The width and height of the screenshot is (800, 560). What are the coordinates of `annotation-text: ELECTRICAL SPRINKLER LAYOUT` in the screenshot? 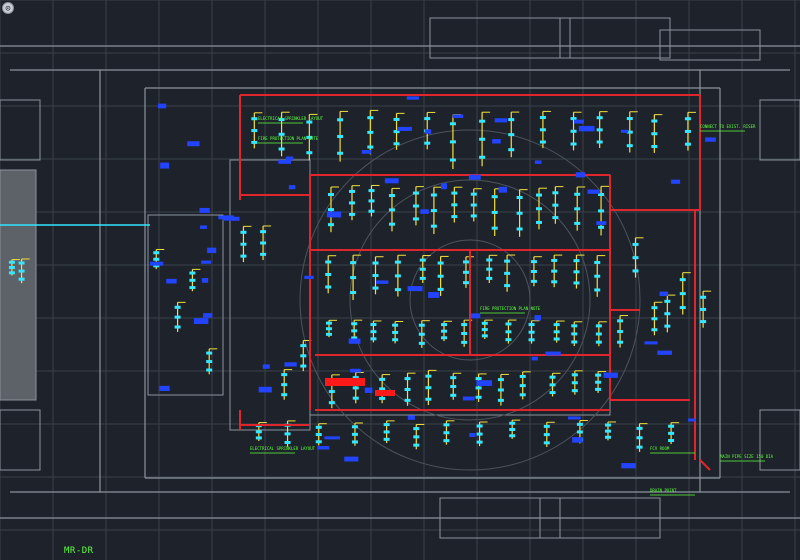 It's located at (283, 448).